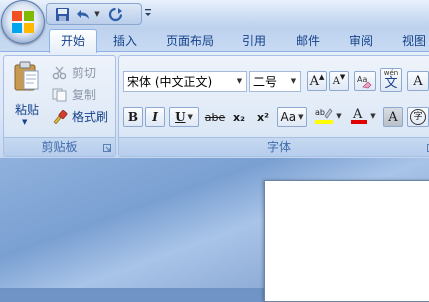 This screenshot has height=302, width=429. I want to click on tab-insert: 插入, so click(125, 41).